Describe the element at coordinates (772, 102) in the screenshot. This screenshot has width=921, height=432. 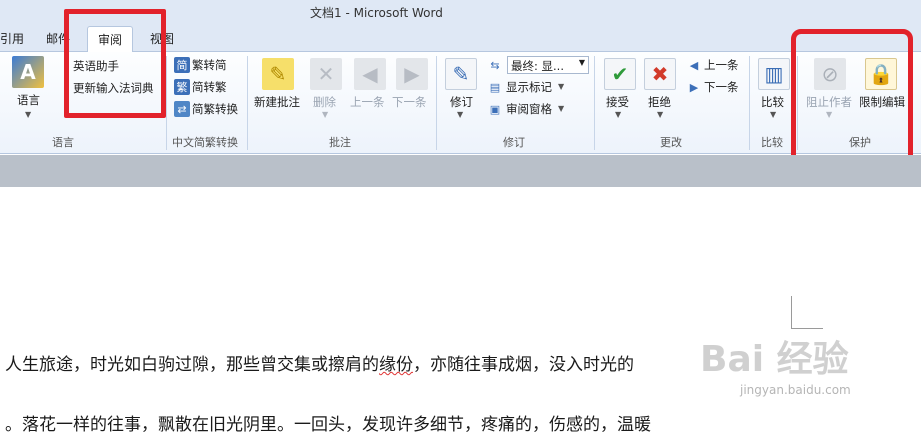
I see `compare-button: 比较` at that location.